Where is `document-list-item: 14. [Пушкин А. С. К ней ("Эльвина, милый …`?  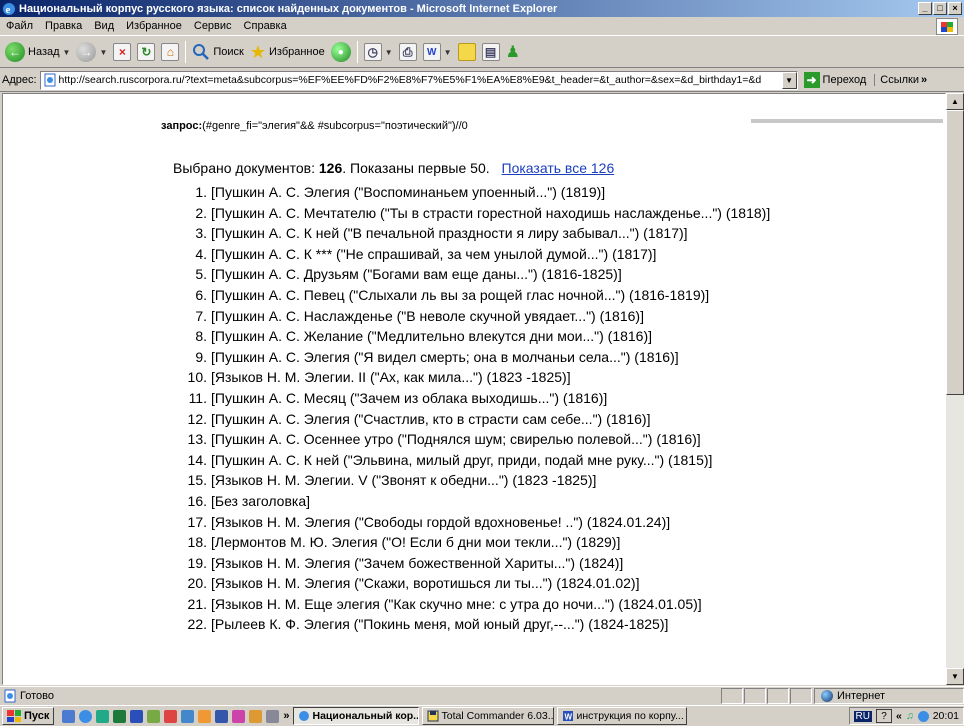
document-list-item: 14. [Пушкин А. С. К ней ("Эльвина, милый … is located at coordinates (473, 460).